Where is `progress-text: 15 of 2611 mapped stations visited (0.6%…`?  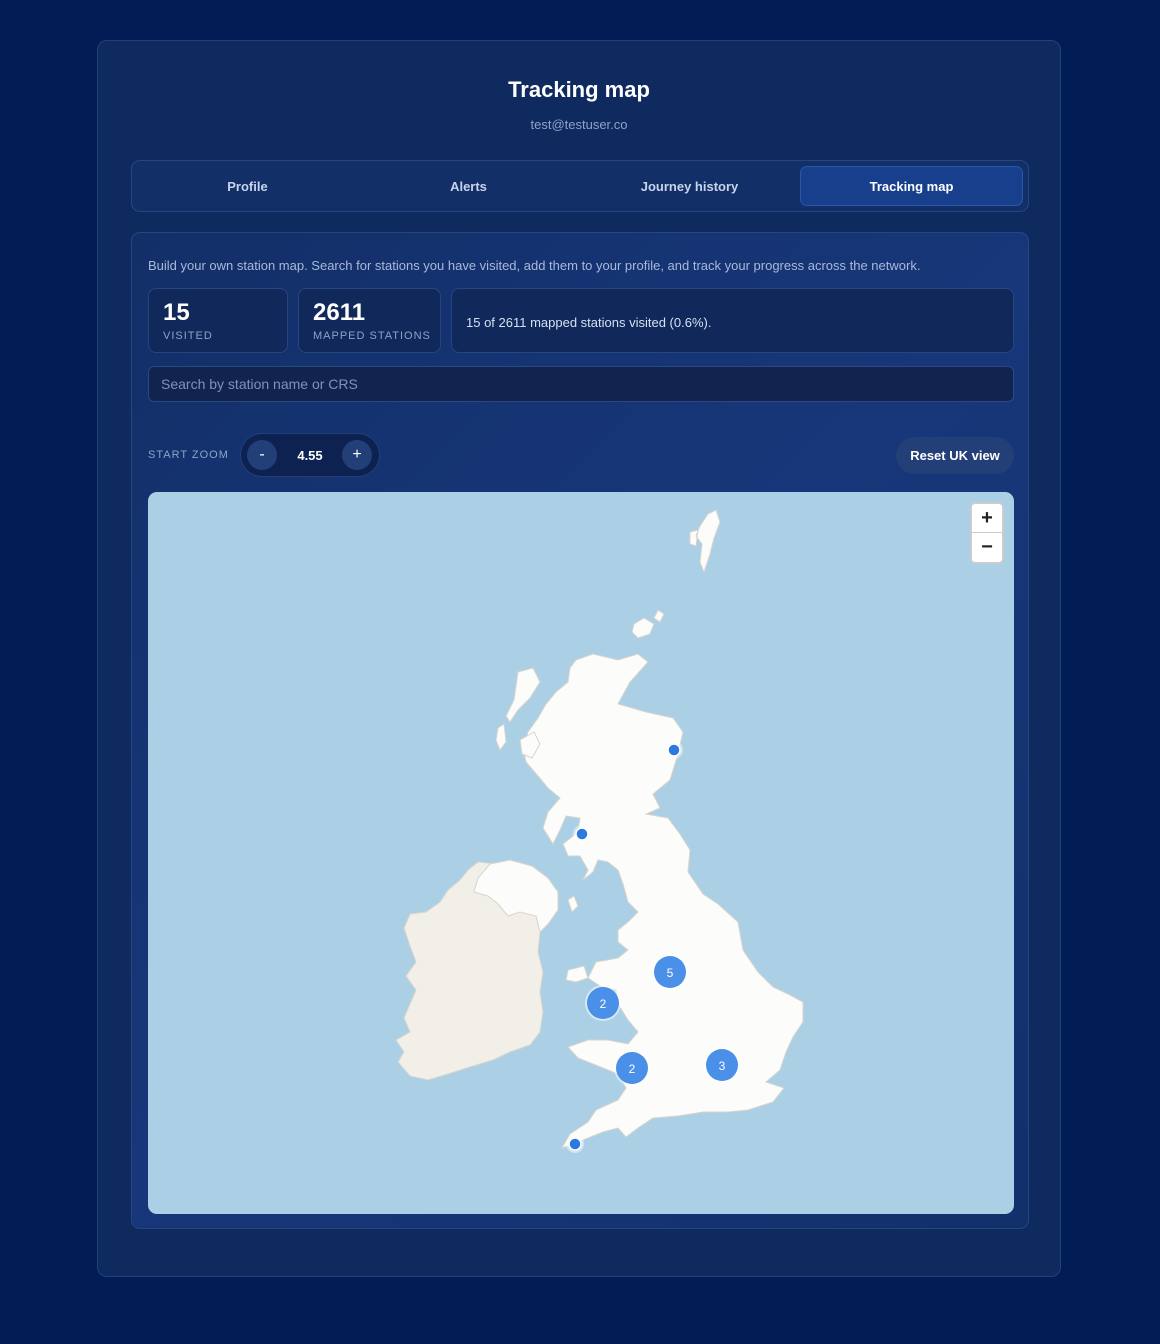 progress-text: 15 of 2611 mapped stations visited (0.6%… is located at coordinates (589, 322).